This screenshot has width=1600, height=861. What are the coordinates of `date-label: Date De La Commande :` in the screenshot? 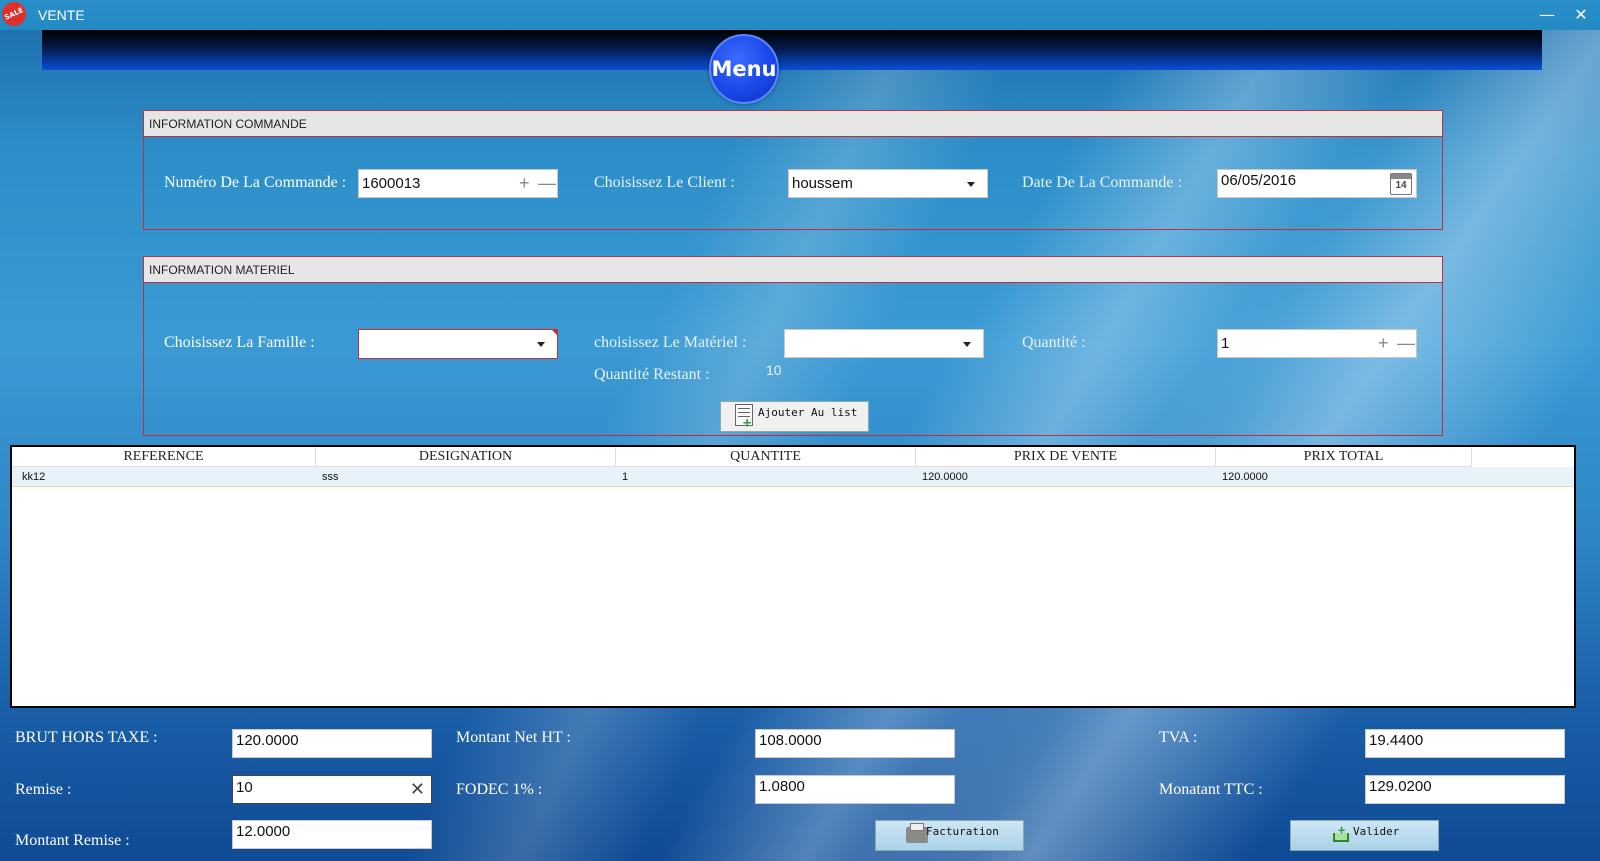 It's located at (1102, 182).